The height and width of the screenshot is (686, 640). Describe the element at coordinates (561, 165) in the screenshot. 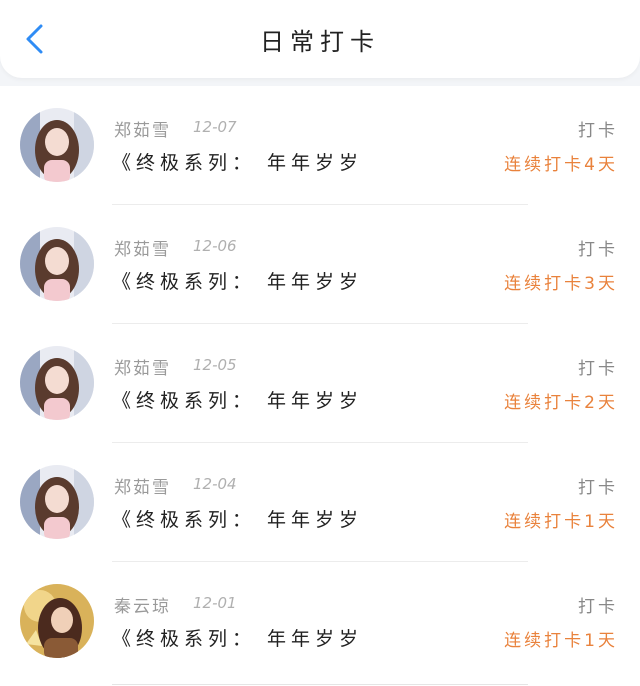

I see `streak-label: 连续打卡4天` at that location.